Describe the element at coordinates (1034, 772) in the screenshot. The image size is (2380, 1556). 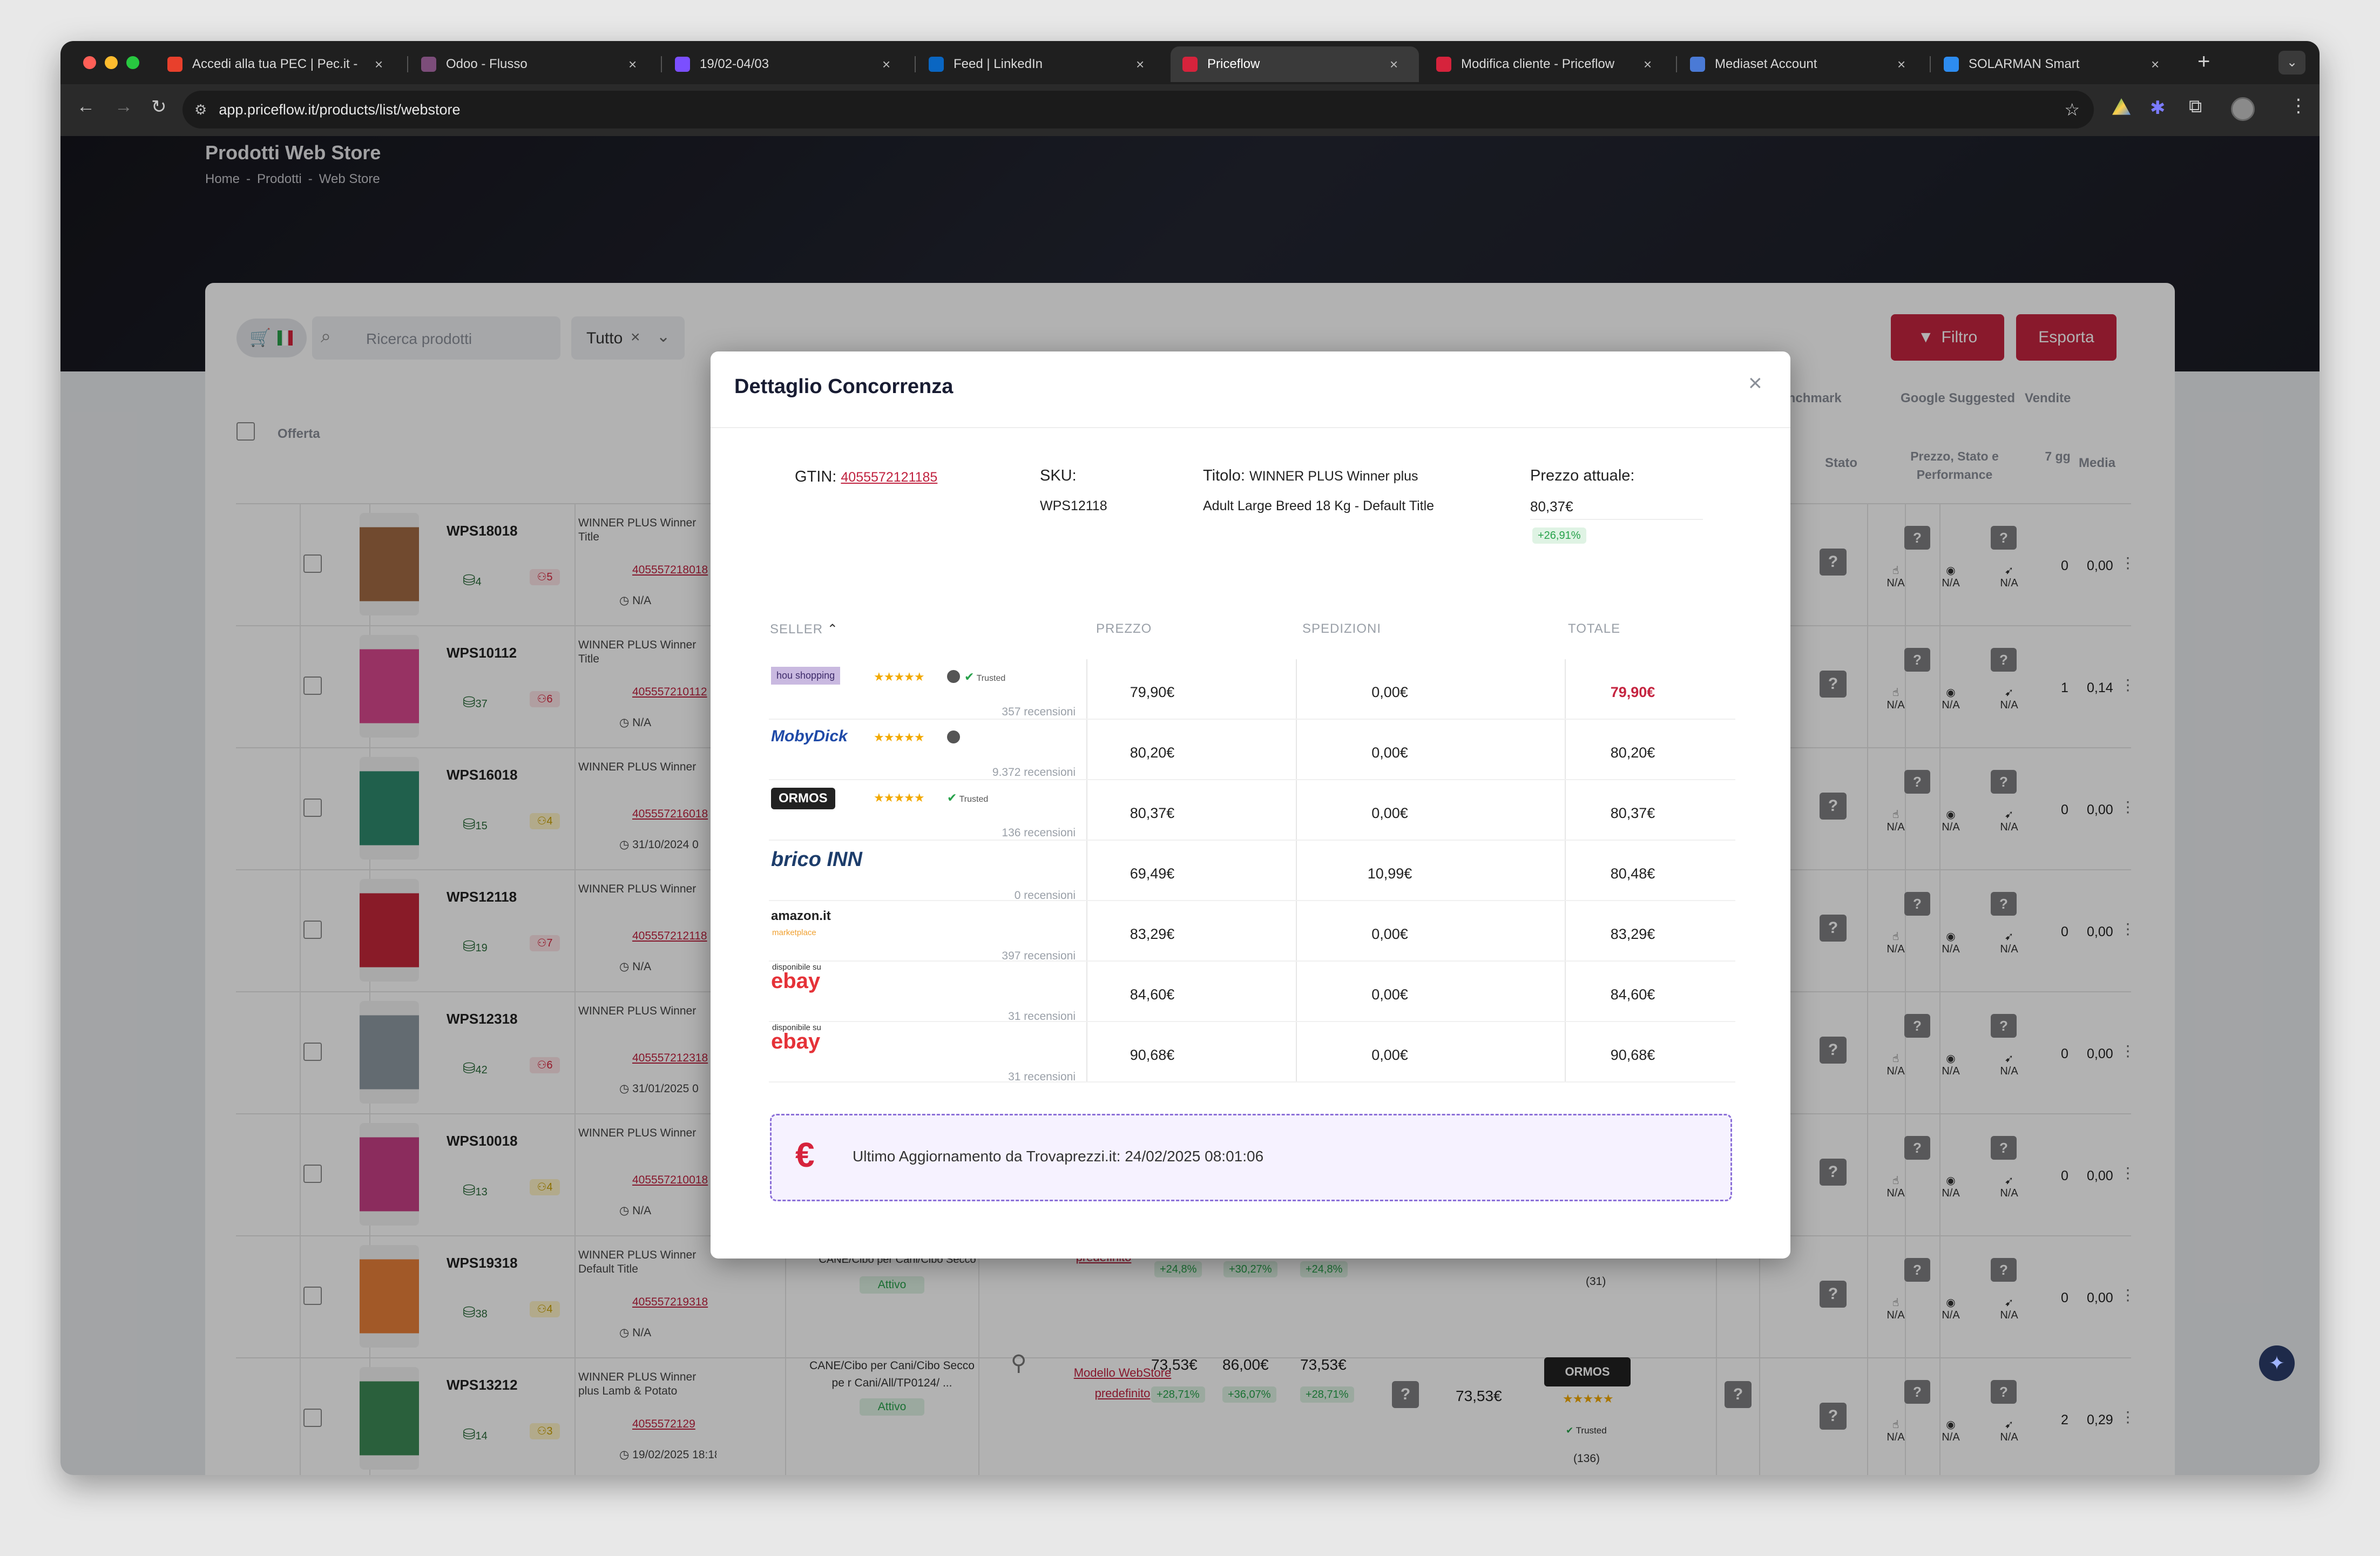
I see `seller-reviews: 9.372 recensioni` at that location.